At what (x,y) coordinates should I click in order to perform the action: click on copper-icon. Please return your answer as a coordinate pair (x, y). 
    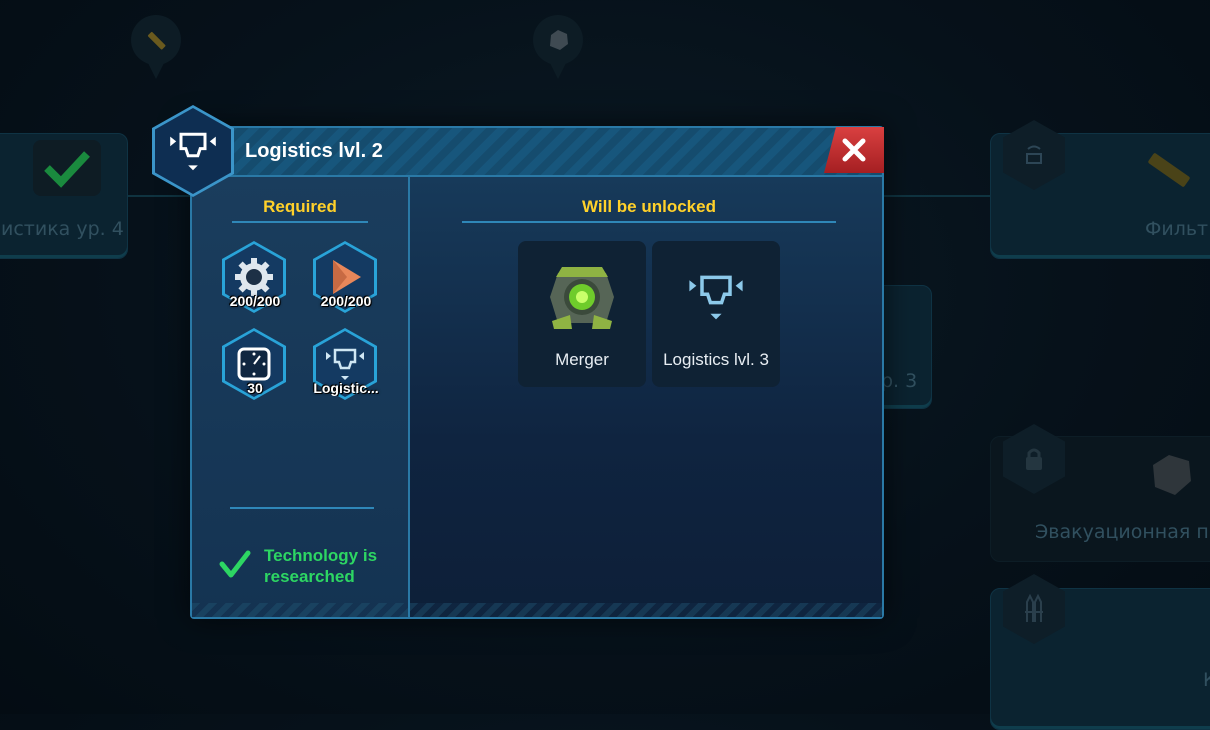
    Looking at the image, I should click on (347, 277).